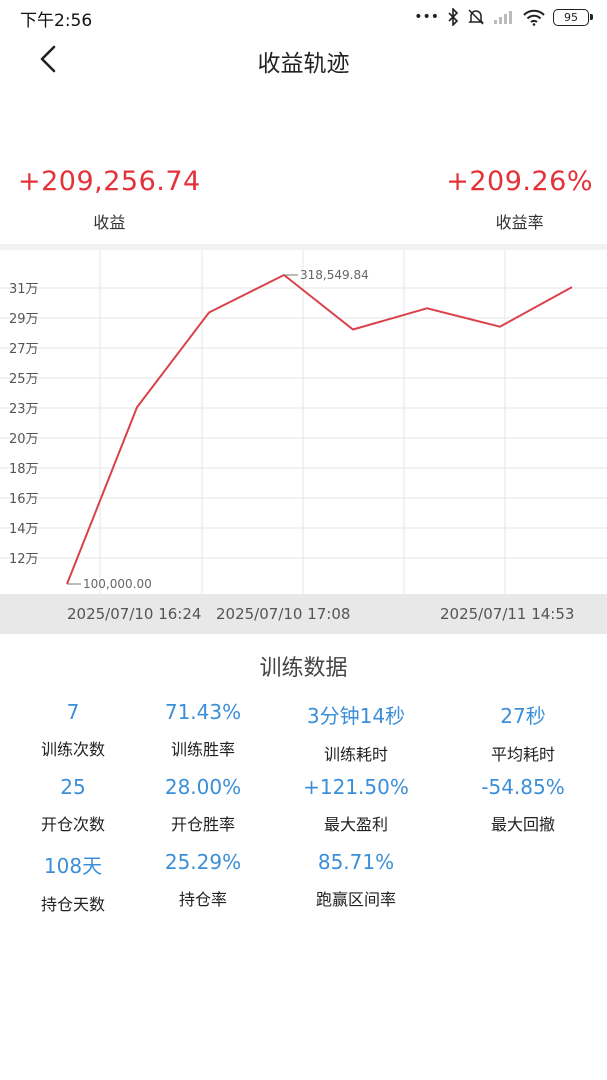 The image size is (607, 1080). Describe the element at coordinates (534, 17) in the screenshot. I see `wifi-icon` at that location.